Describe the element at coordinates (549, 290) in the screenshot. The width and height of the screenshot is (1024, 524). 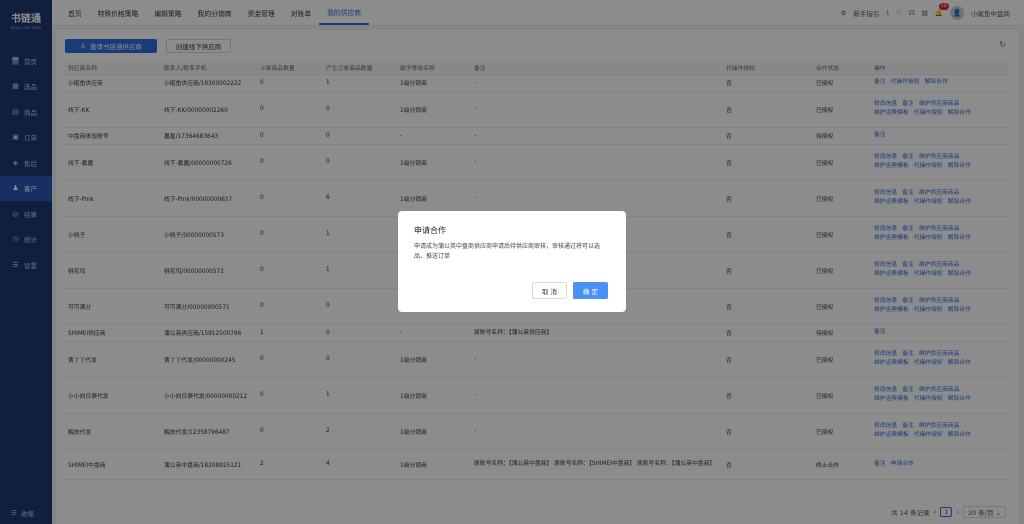
I see `cancel-button: 取 消` at that location.